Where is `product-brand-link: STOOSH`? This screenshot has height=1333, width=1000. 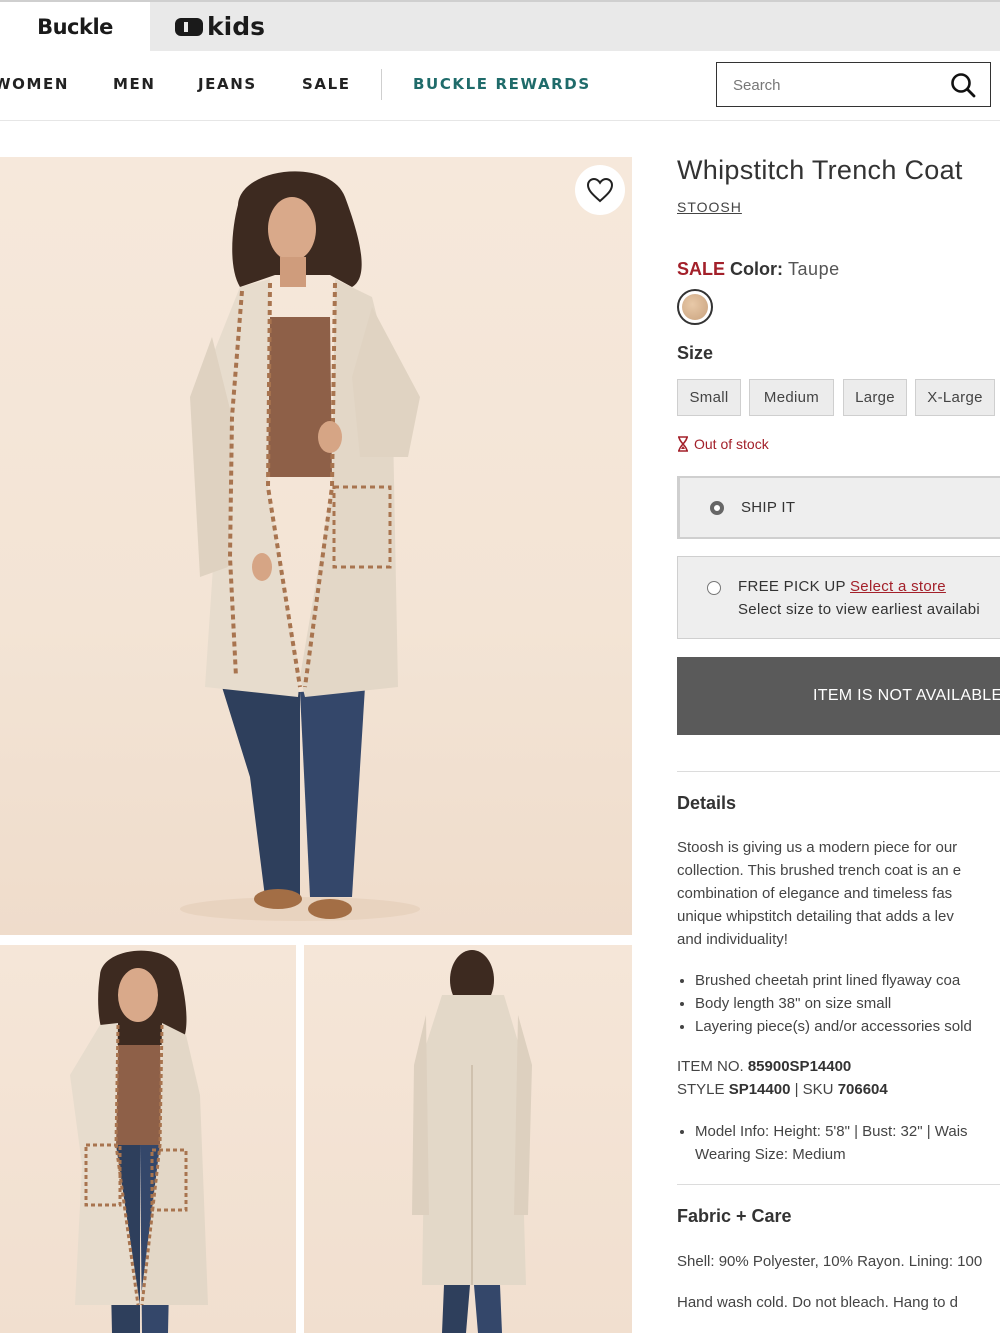
product-brand-link: STOOSH is located at coordinates (709, 207).